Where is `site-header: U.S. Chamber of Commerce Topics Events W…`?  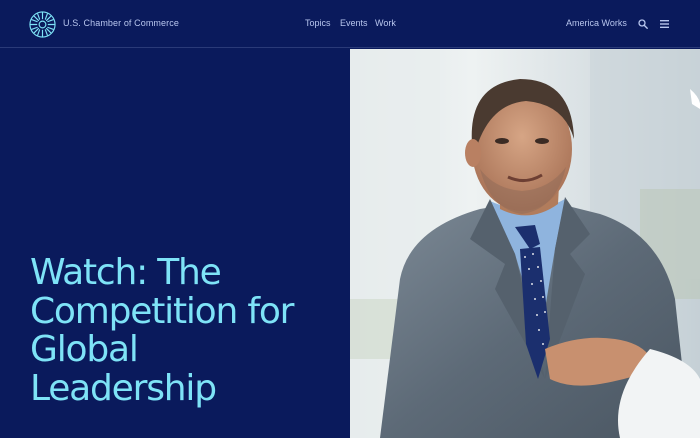
site-header: U.S. Chamber of Commerce Topics Events W… is located at coordinates (350, 24).